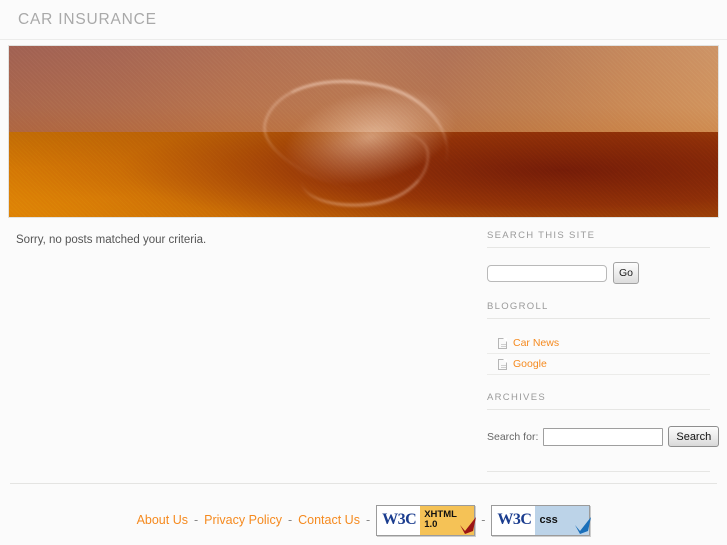  What do you see at coordinates (516, 397) in the screenshot?
I see `widget-title-archives: ARCHIVES` at bounding box center [516, 397].